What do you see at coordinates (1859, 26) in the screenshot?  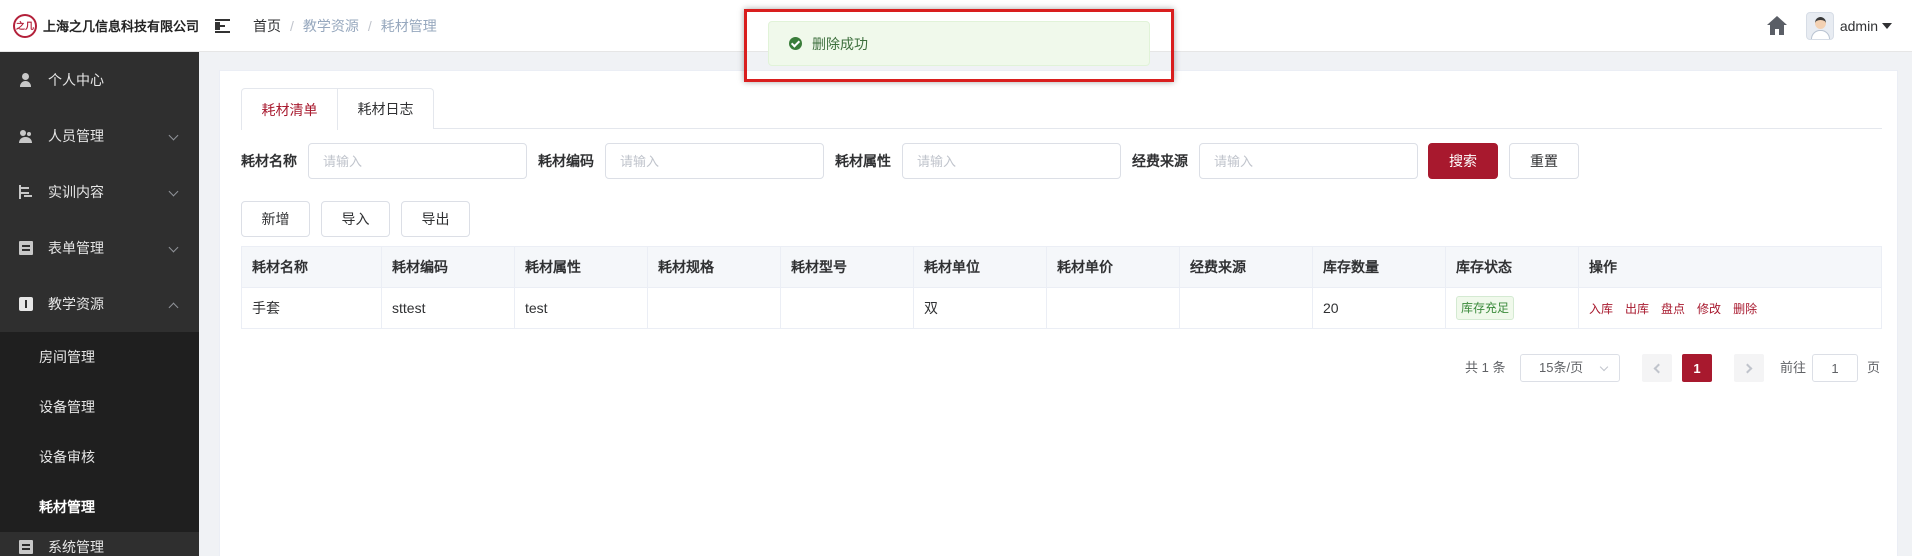 I see `username: admin` at bounding box center [1859, 26].